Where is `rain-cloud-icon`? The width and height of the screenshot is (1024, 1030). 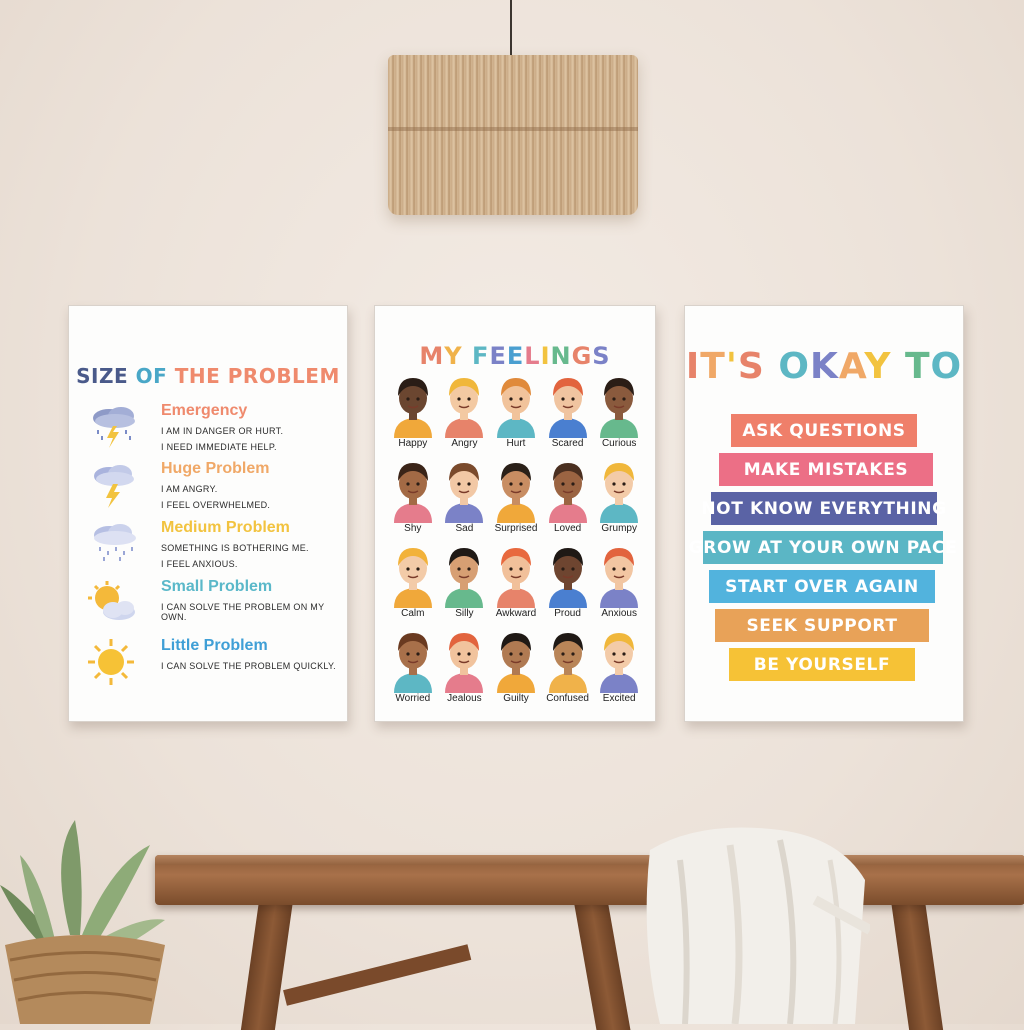 rain-cloud-icon is located at coordinates (115, 542).